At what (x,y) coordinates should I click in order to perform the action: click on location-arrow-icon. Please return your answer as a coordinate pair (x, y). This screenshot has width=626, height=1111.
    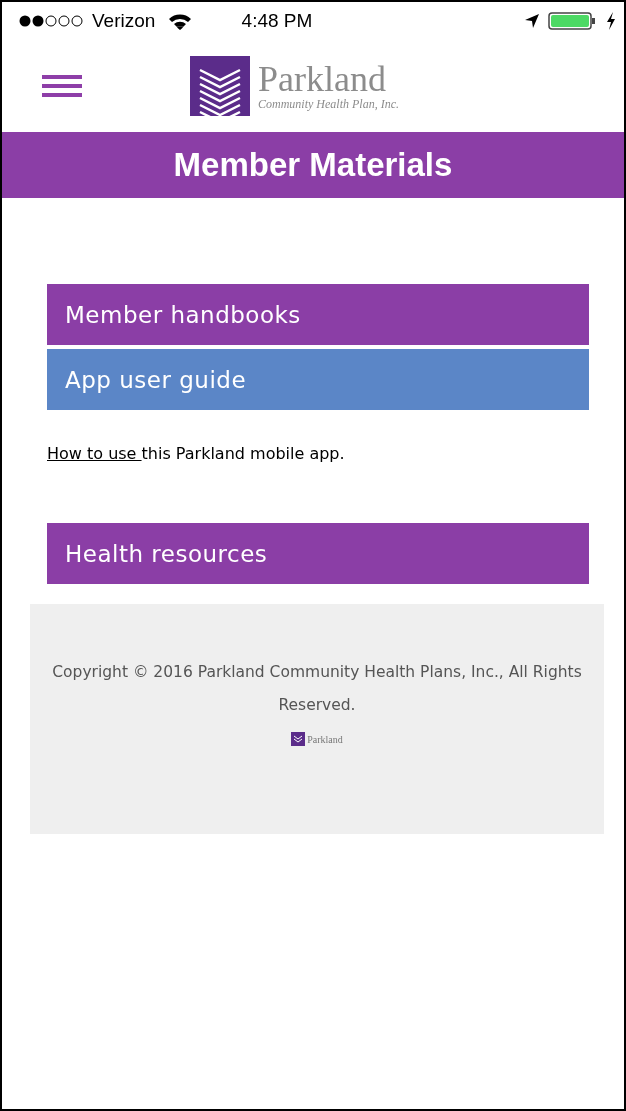
    Looking at the image, I should click on (532, 21).